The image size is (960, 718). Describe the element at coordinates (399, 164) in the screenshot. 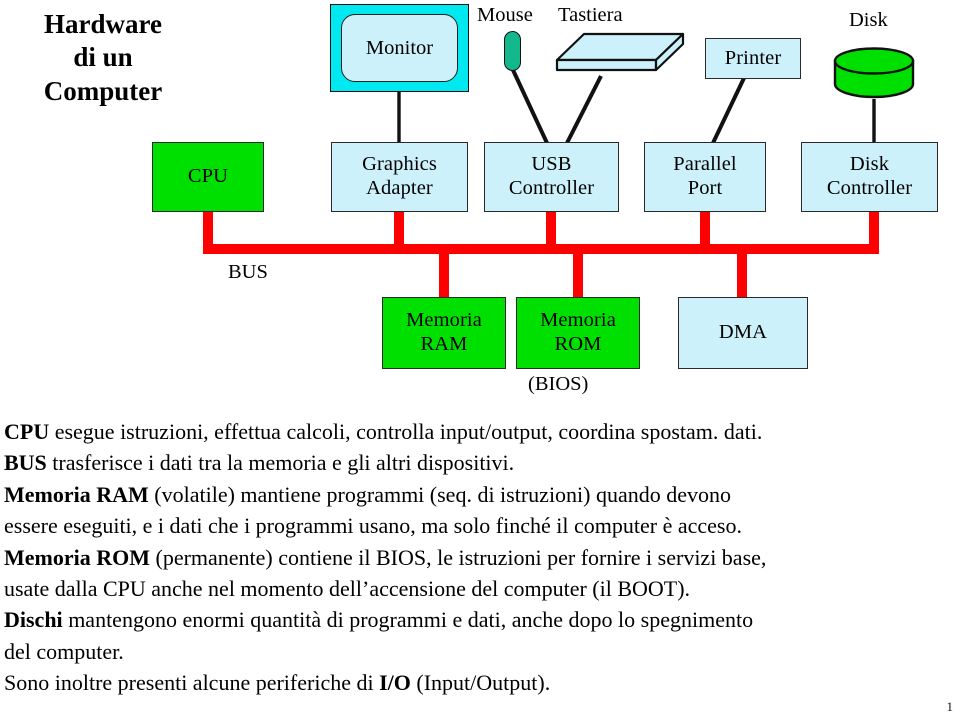

I see `graphics-adapter-label-1: Graphics` at that location.